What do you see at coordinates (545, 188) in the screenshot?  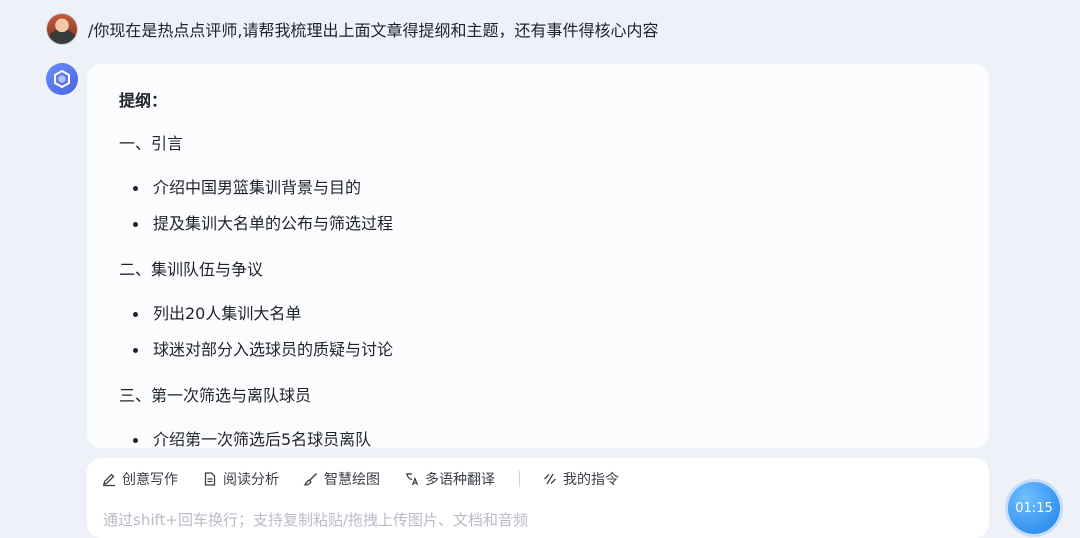 I see `bullet-item: 介绍中国男篮集训背景与目的` at bounding box center [545, 188].